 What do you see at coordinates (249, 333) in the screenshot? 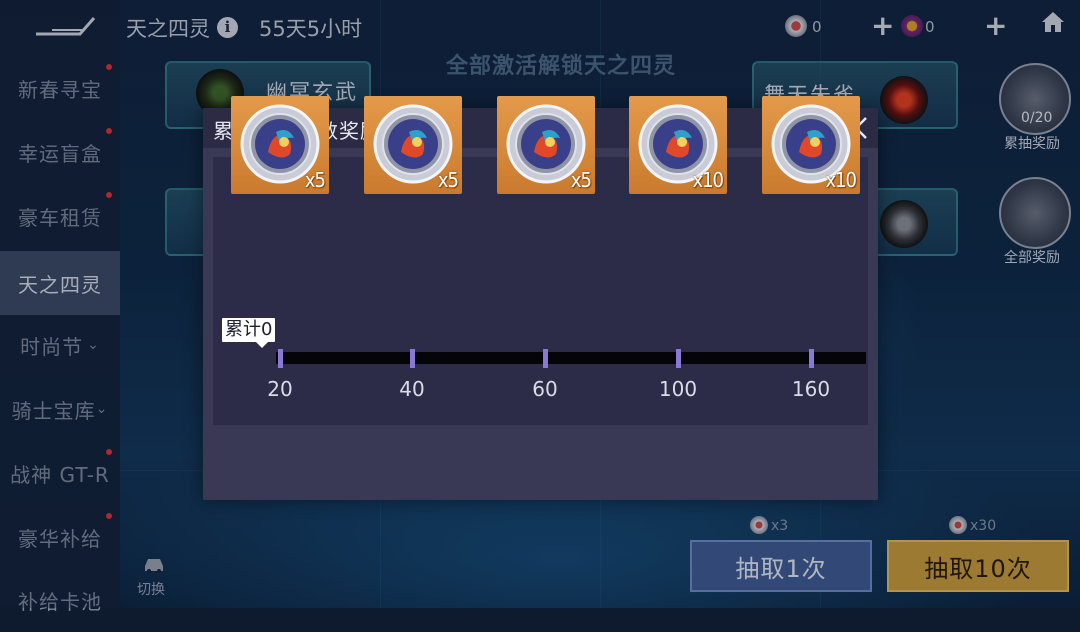
I see `progress-label: 累计0` at bounding box center [249, 333].